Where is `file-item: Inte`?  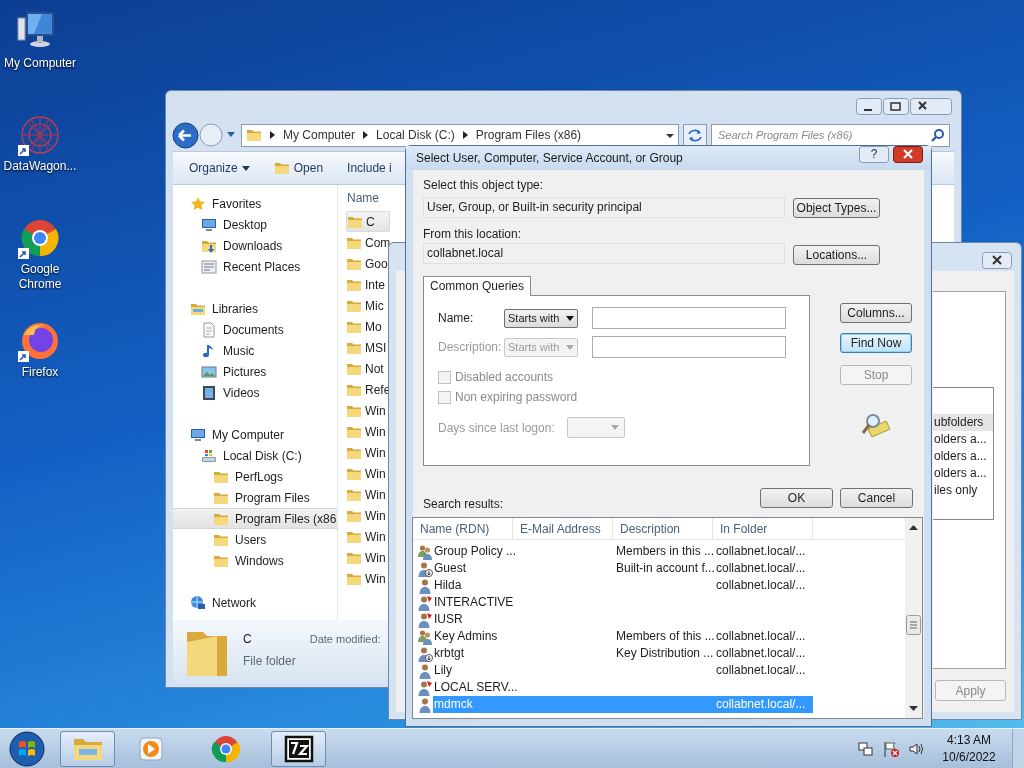 file-item: Inte is located at coordinates (368, 284).